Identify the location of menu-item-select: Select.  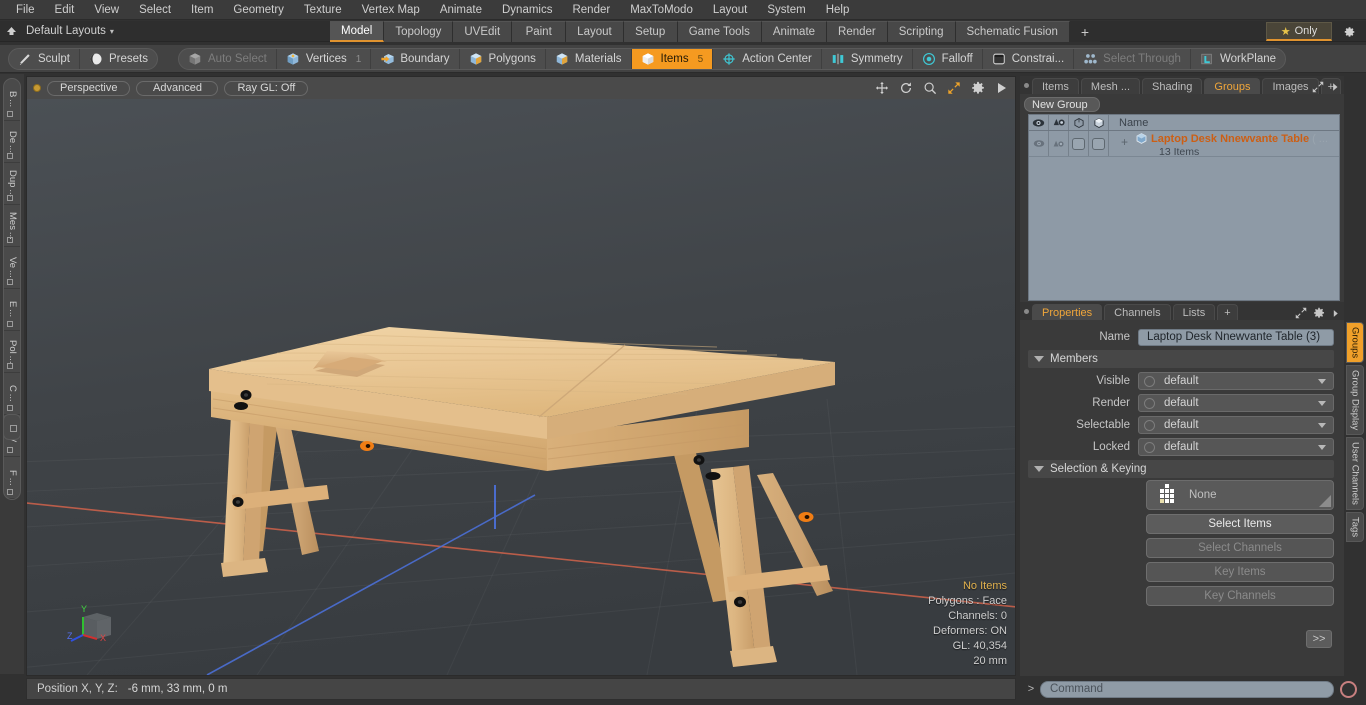
(155, 10).